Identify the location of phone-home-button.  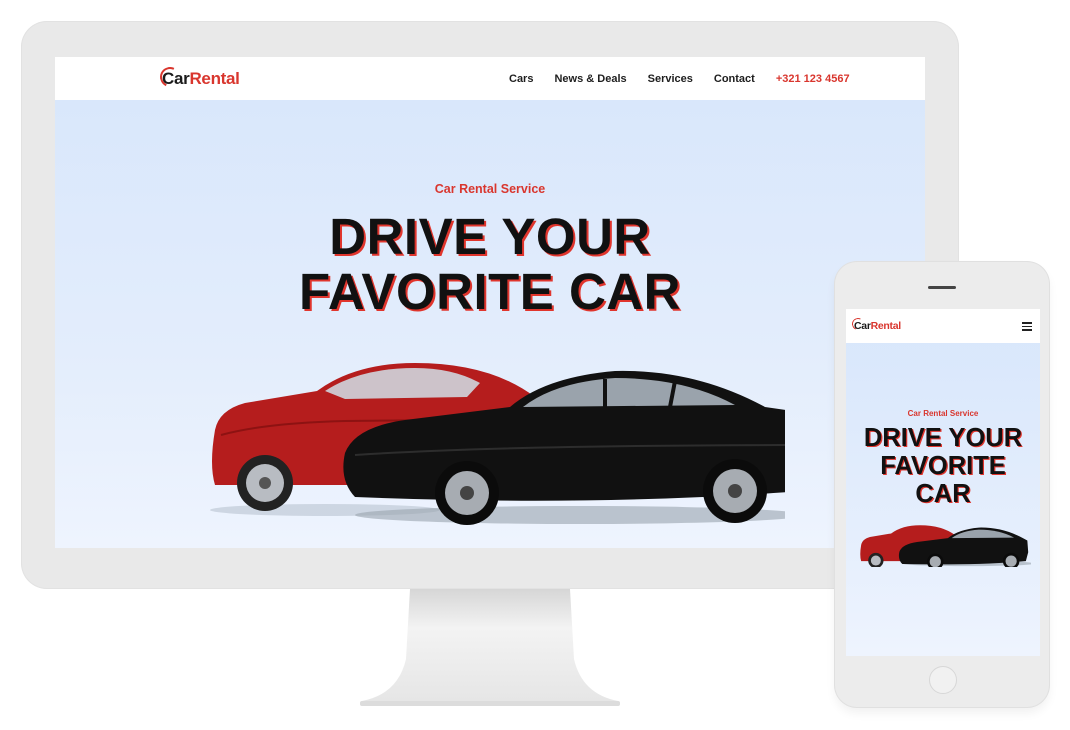
(943, 680).